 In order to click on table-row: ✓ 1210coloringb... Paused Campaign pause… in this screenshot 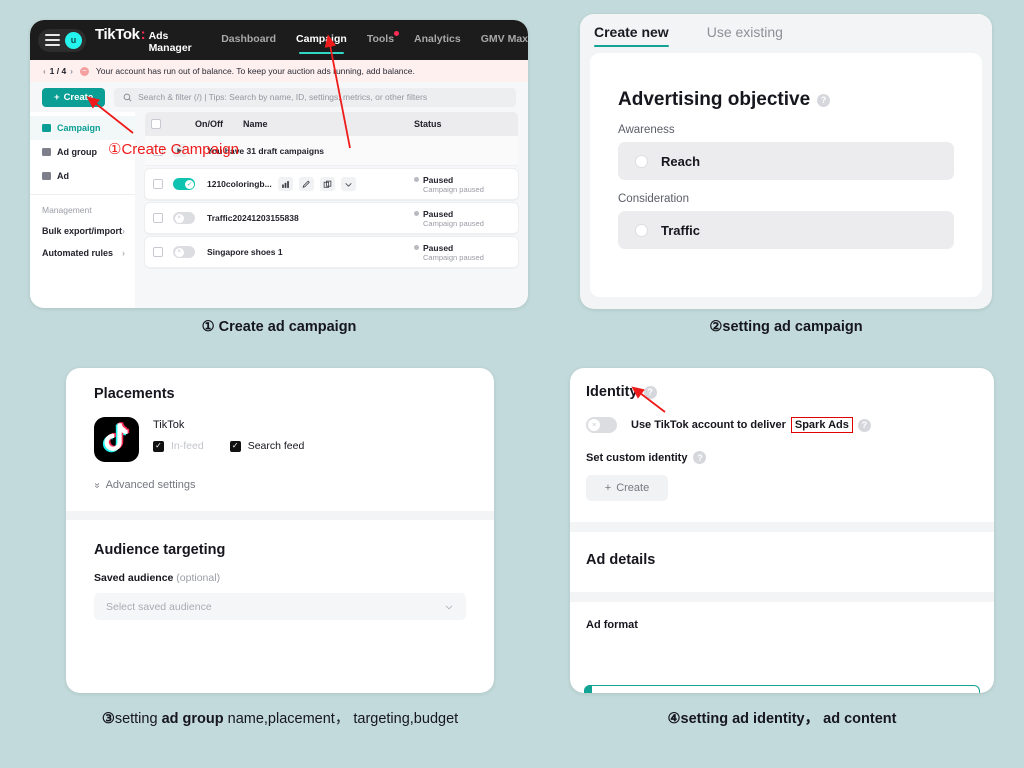, I will do `click(331, 184)`.